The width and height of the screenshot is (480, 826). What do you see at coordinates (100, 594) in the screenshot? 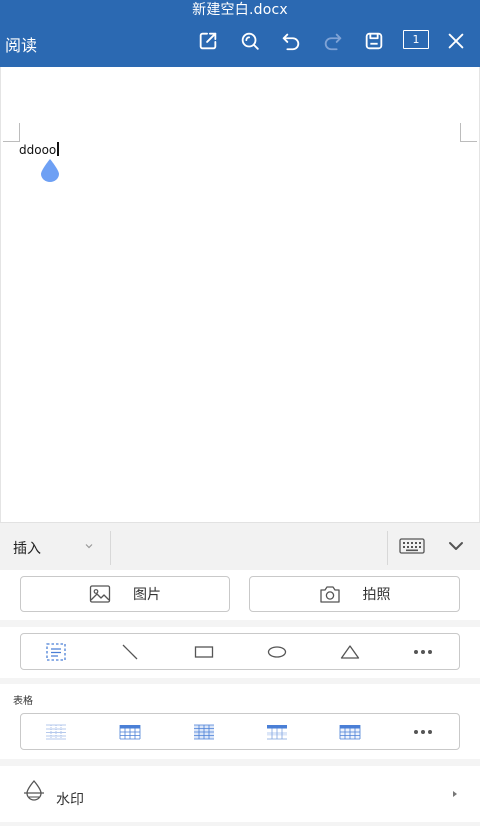
I see `picture-icon` at bounding box center [100, 594].